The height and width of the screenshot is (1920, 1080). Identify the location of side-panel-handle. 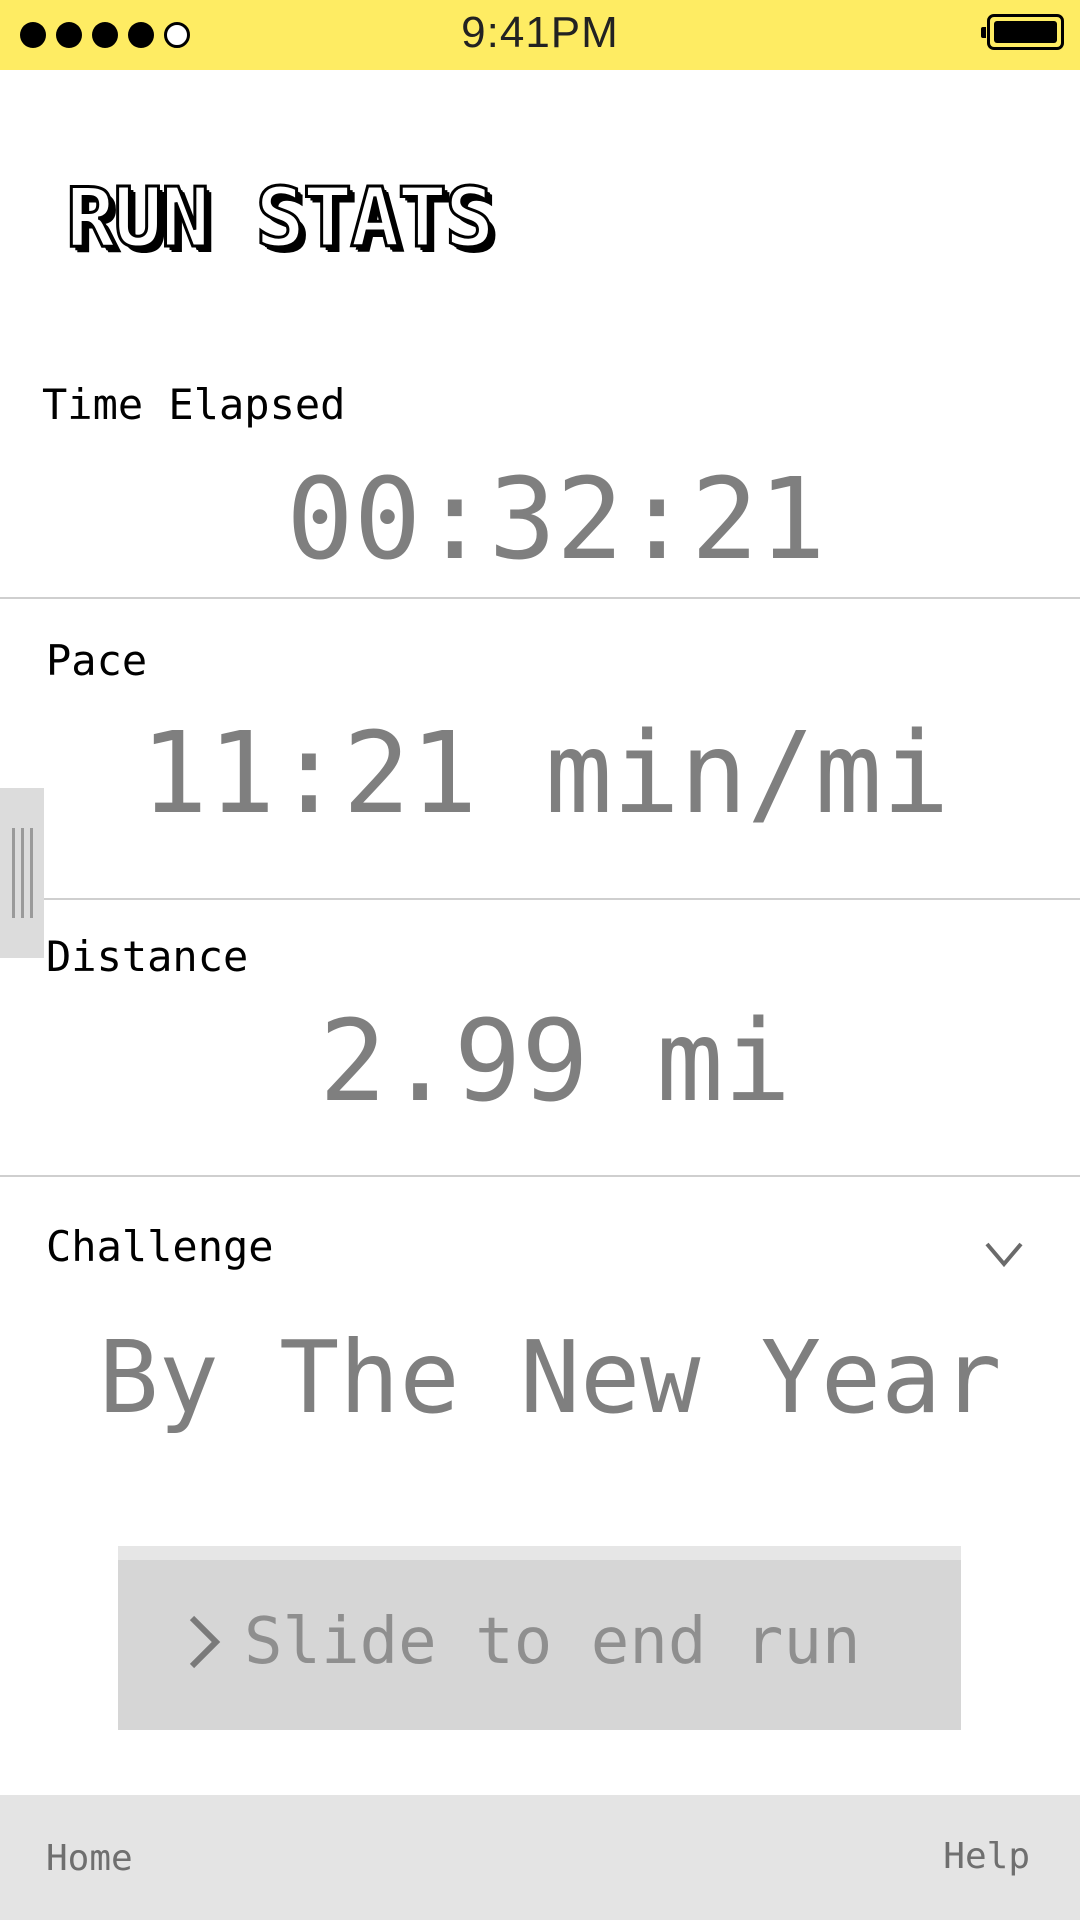
(22, 873).